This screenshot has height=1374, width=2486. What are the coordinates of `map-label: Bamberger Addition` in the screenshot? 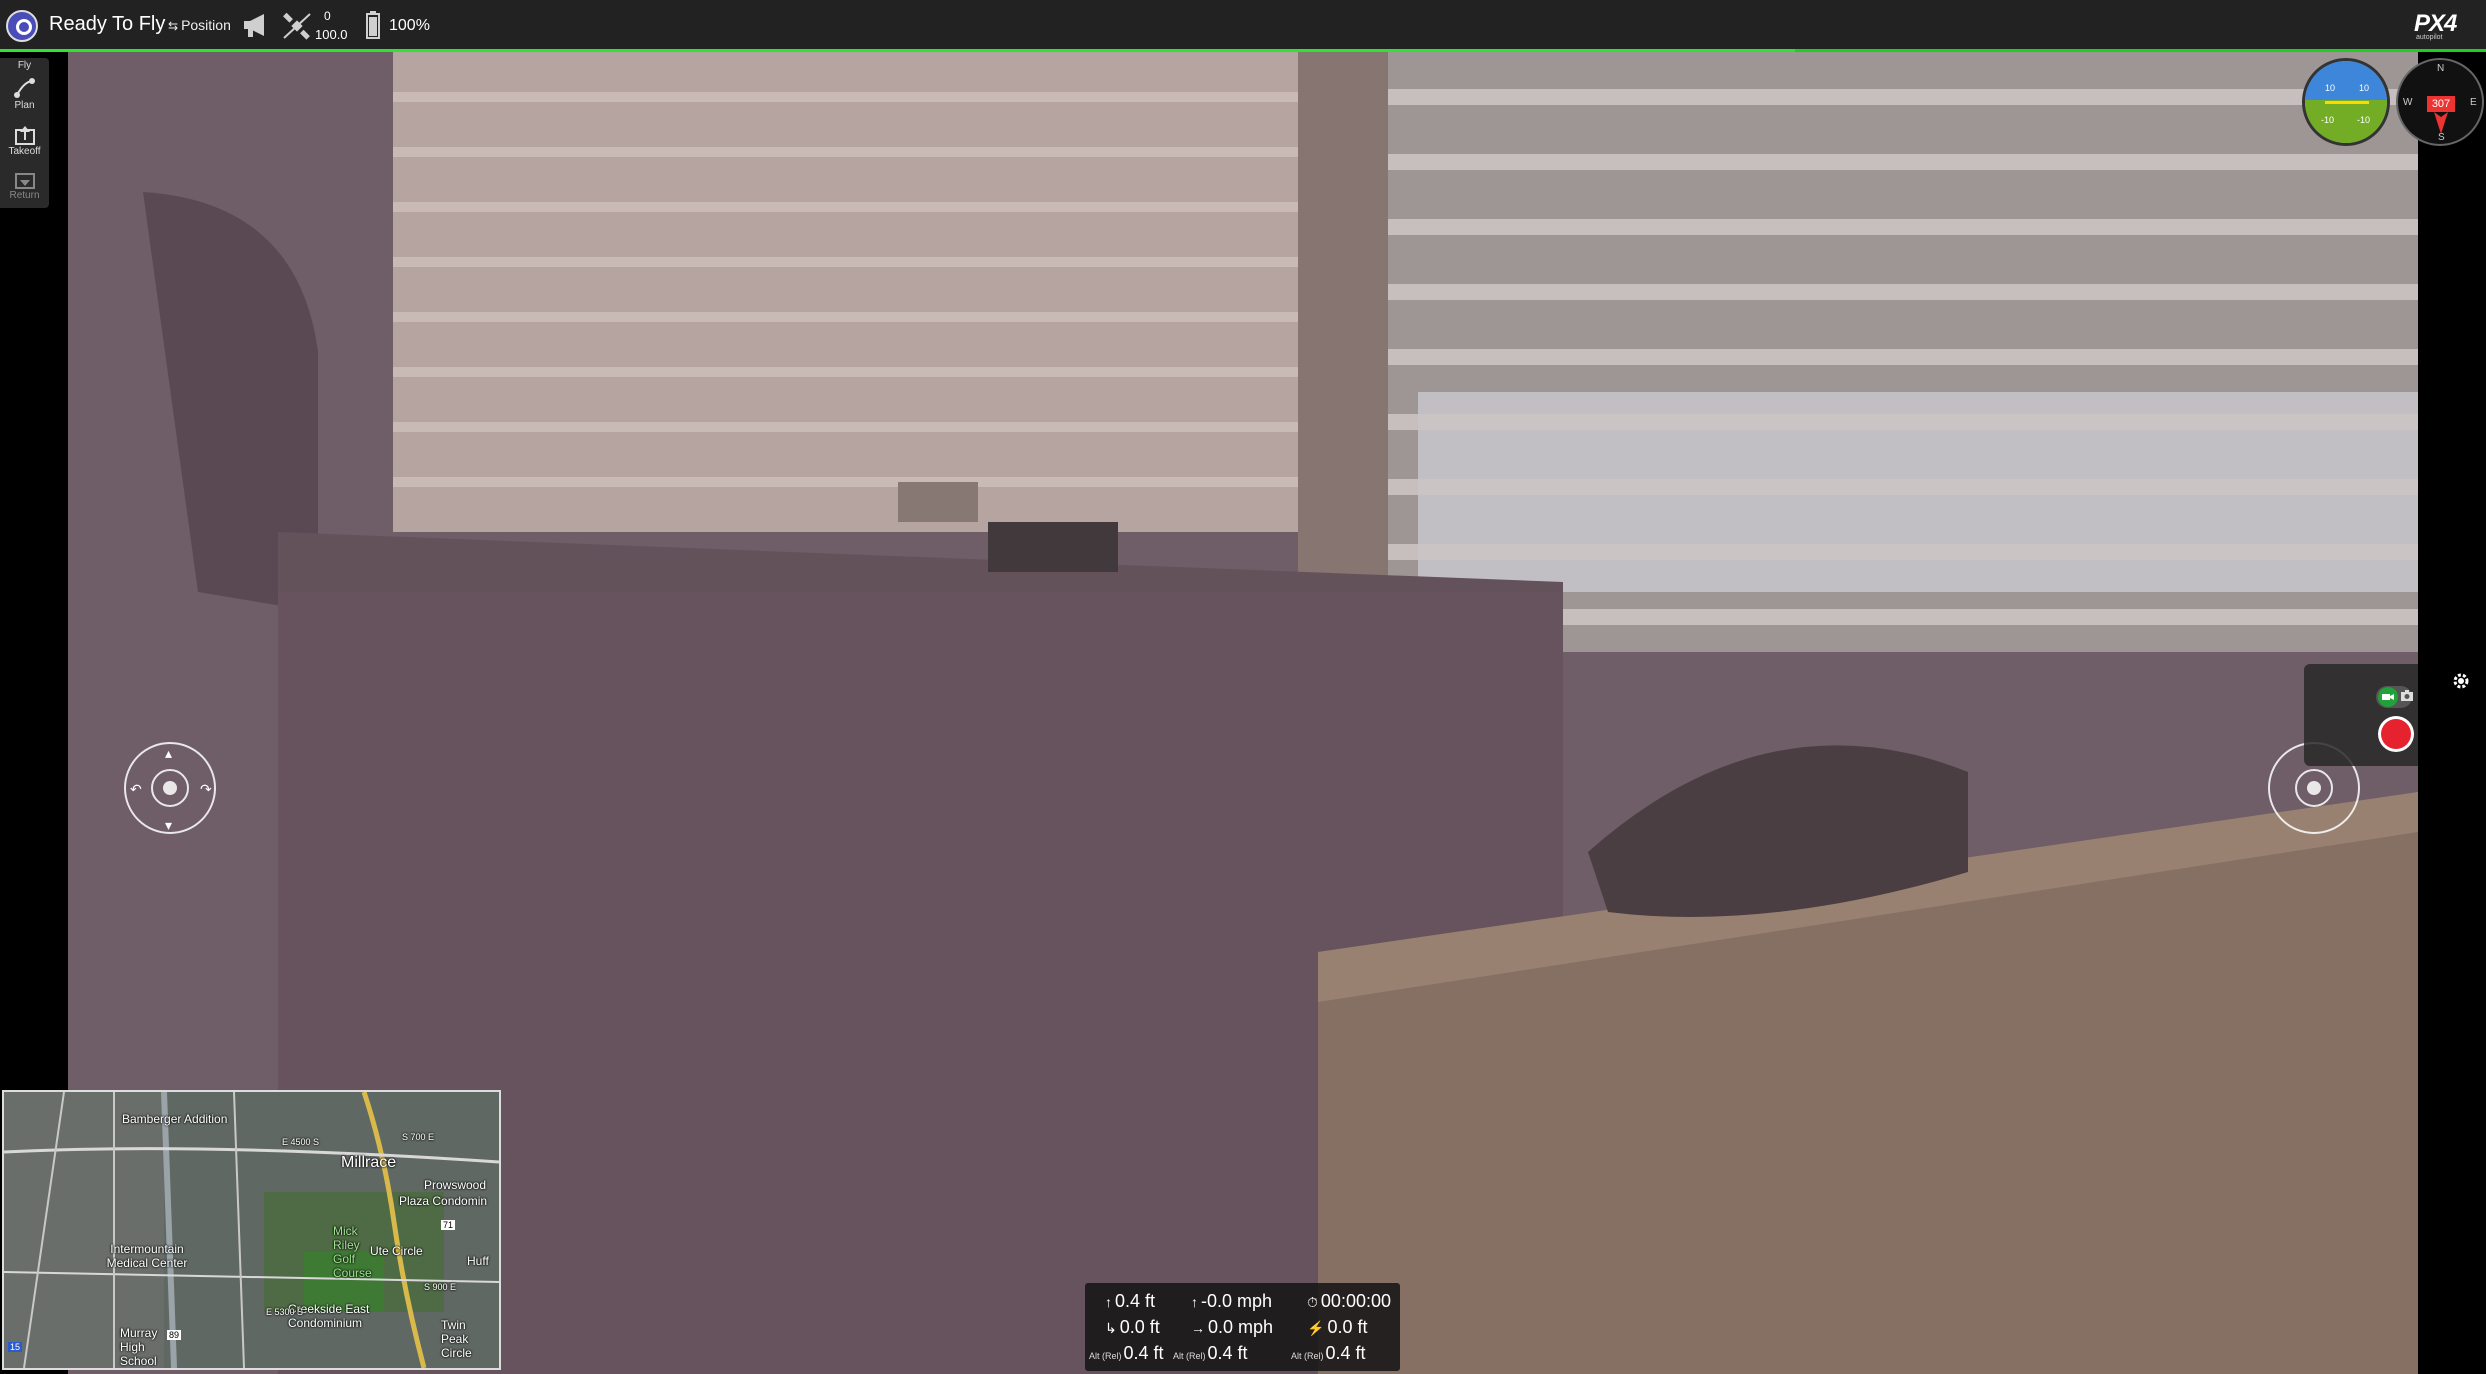 It's located at (175, 1119).